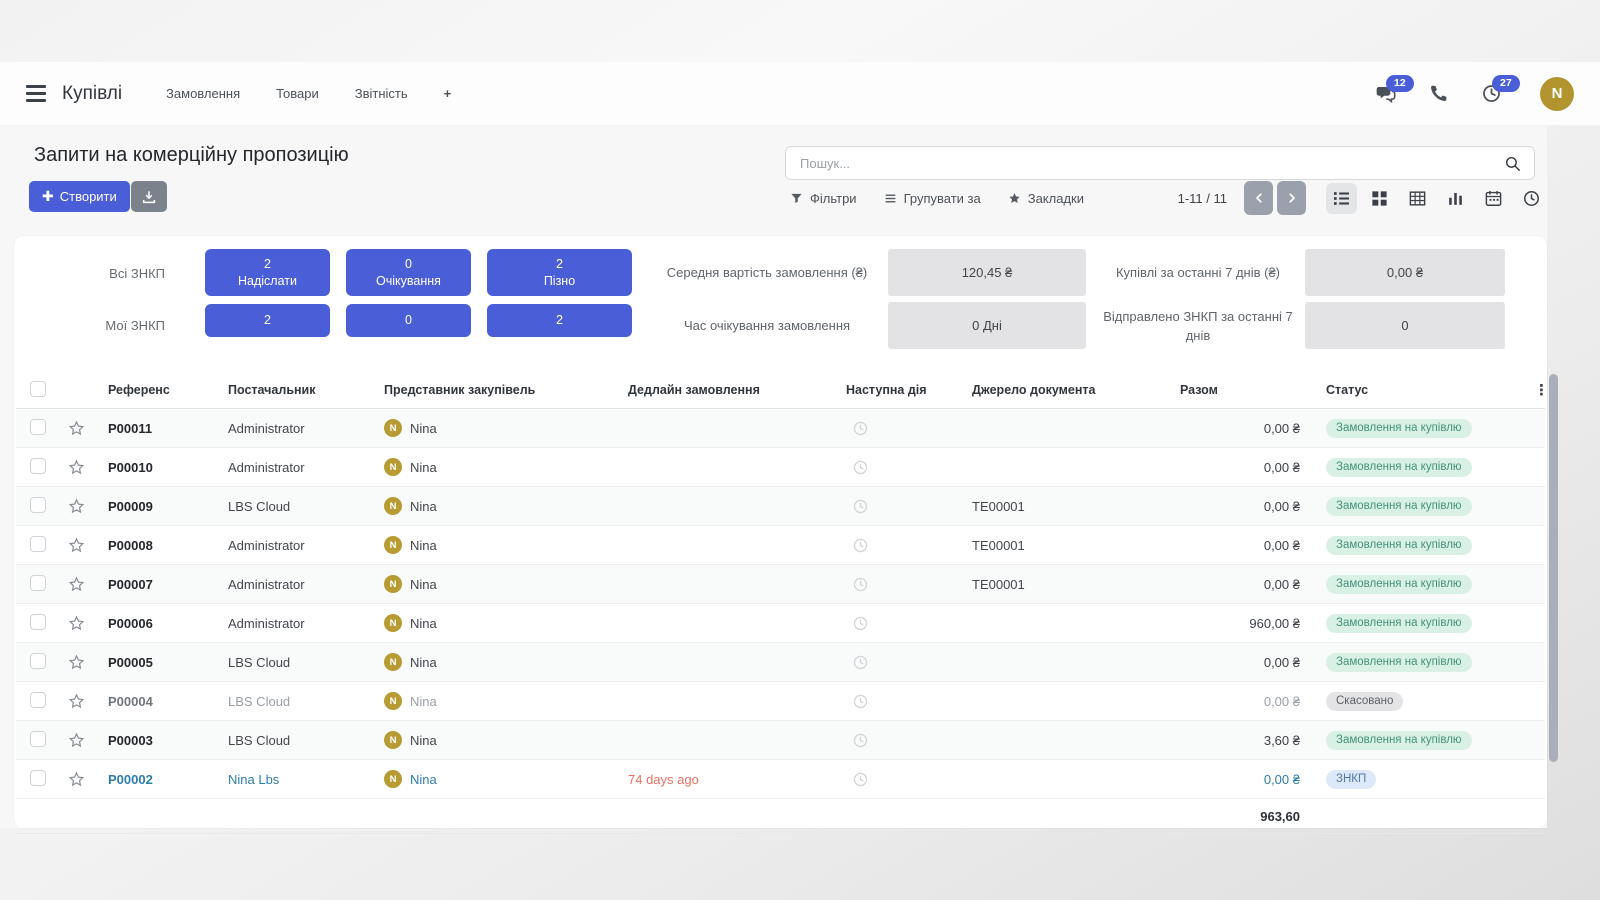 The height and width of the screenshot is (900, 1600). Describe the element at coordinates (306, 390) in the screenshot. I see `col-supplier: Постачальник` at that location.